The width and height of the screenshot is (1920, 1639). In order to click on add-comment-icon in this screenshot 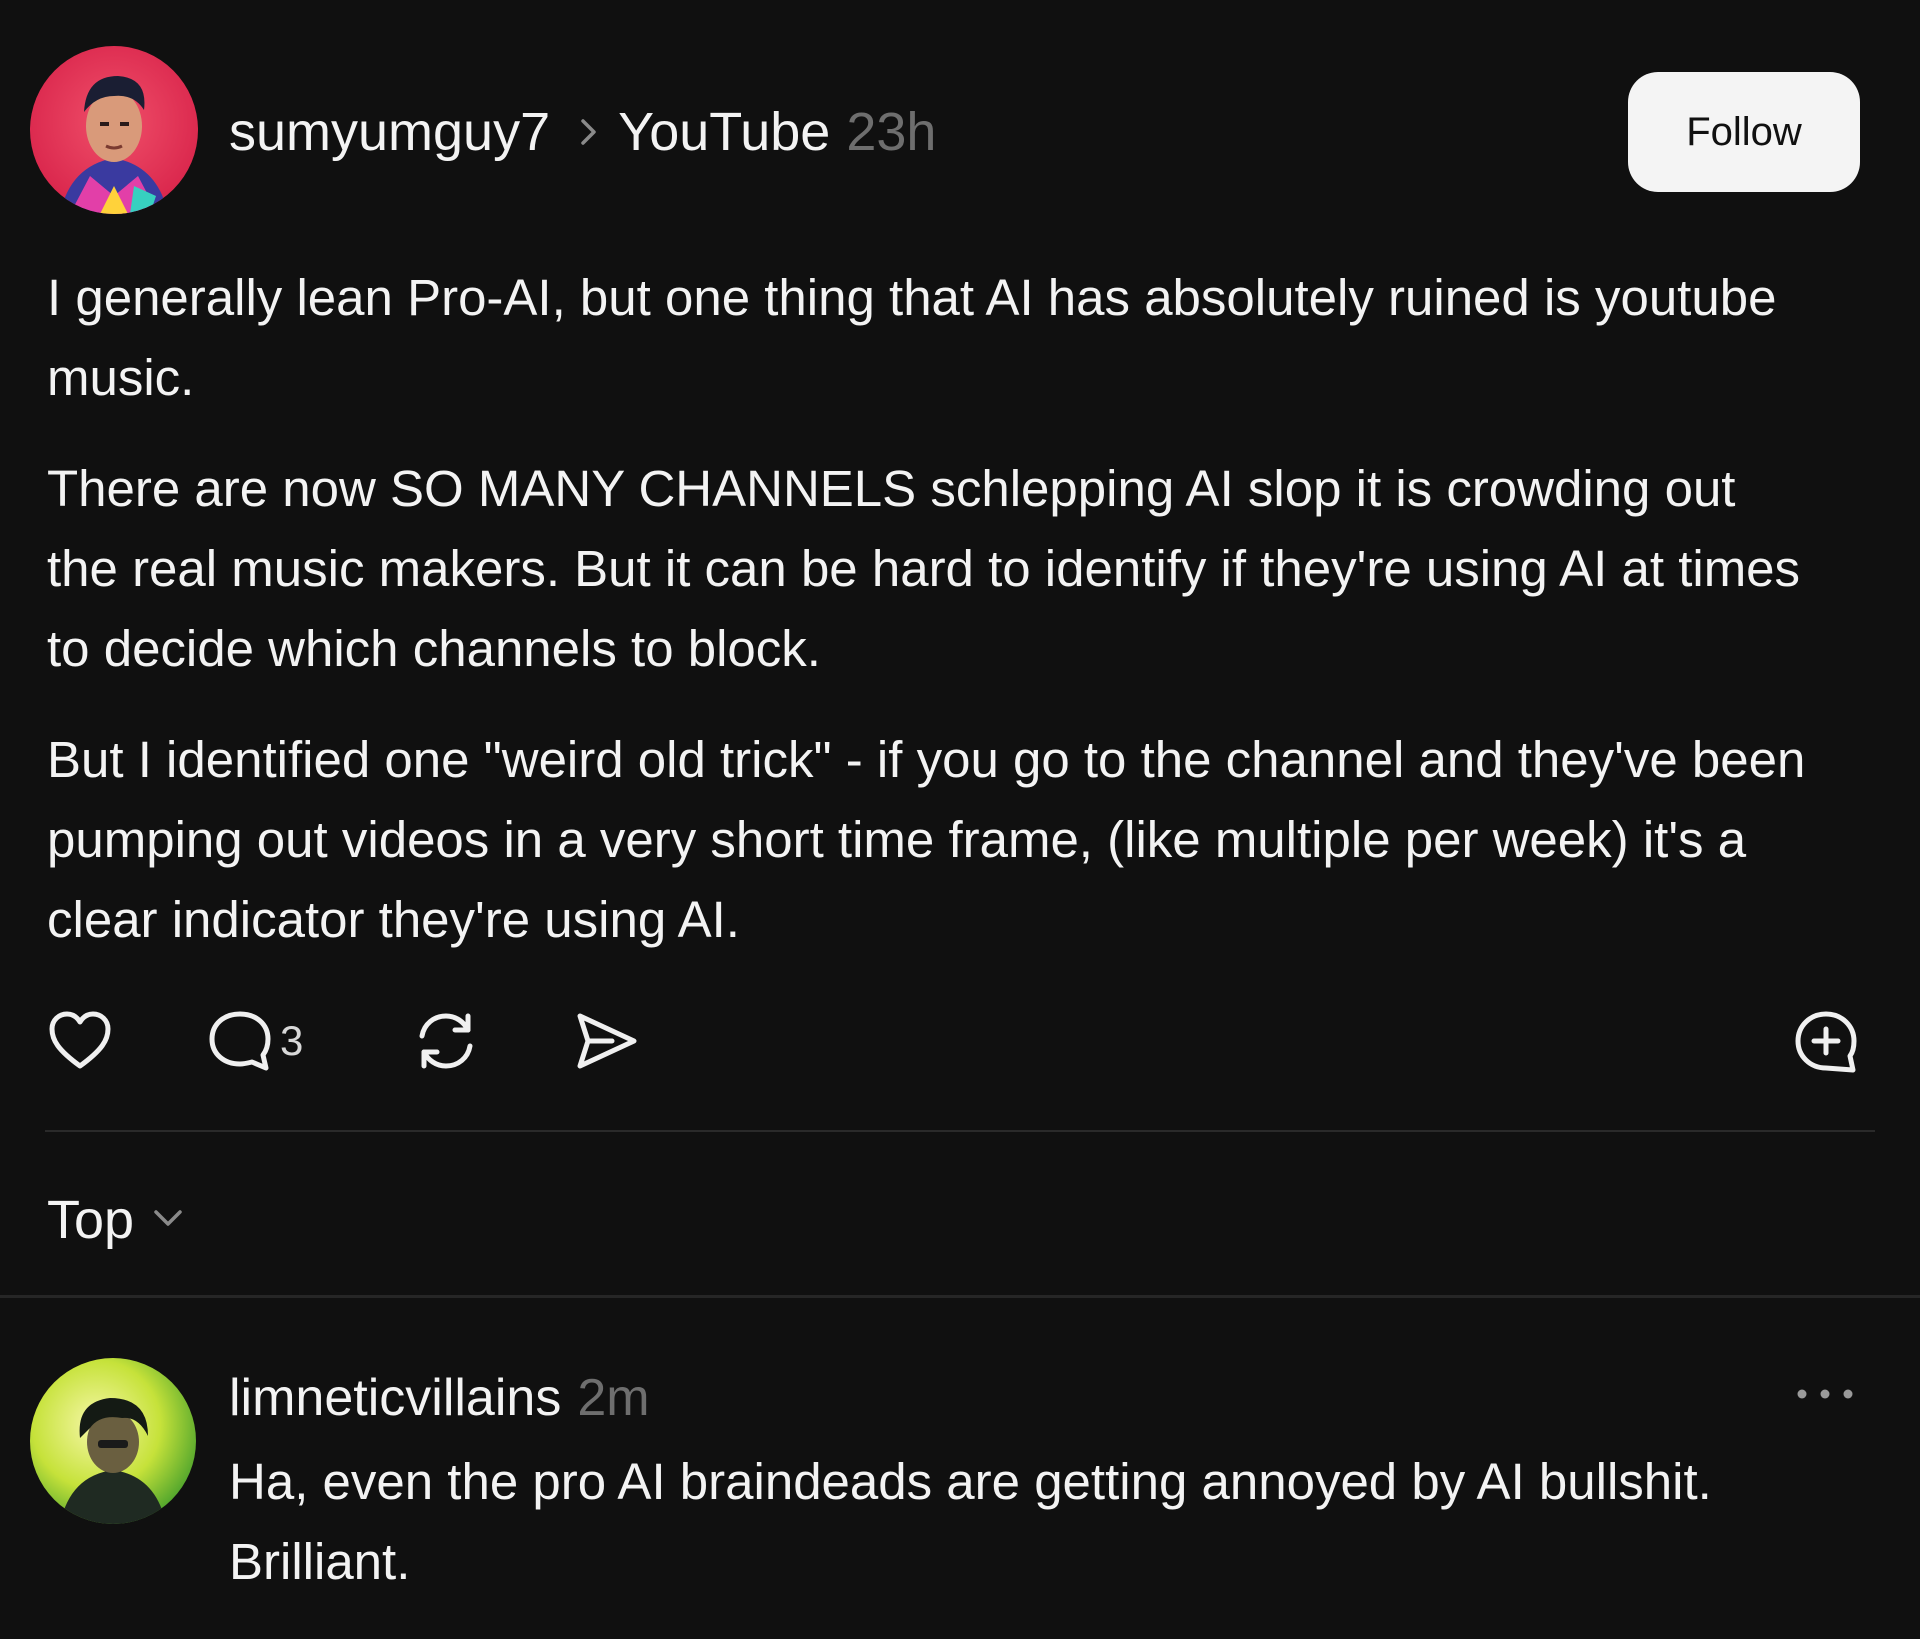, I will do `click(1826, 1042)`.